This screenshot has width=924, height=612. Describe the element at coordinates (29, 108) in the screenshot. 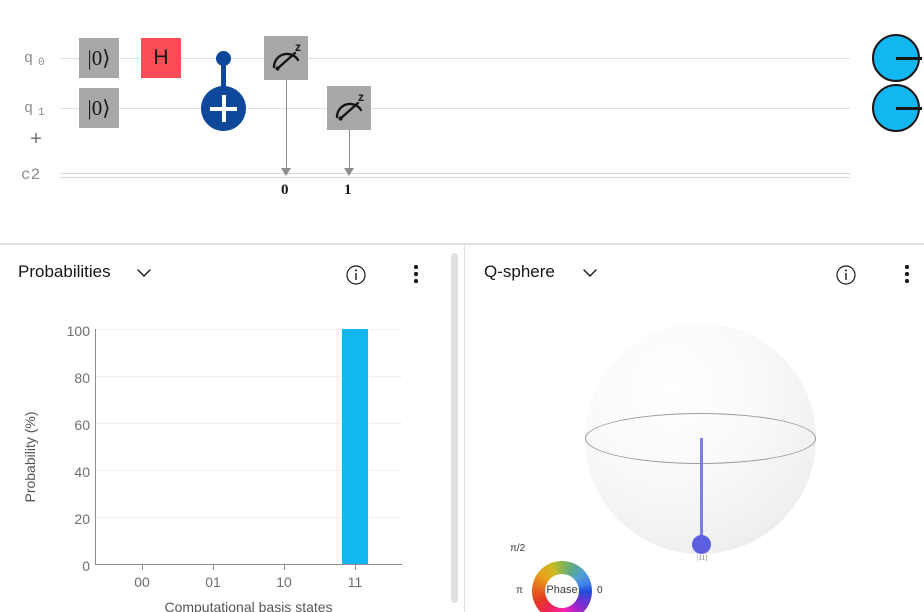

I see `qubit-label-q1-name: q` at that location.